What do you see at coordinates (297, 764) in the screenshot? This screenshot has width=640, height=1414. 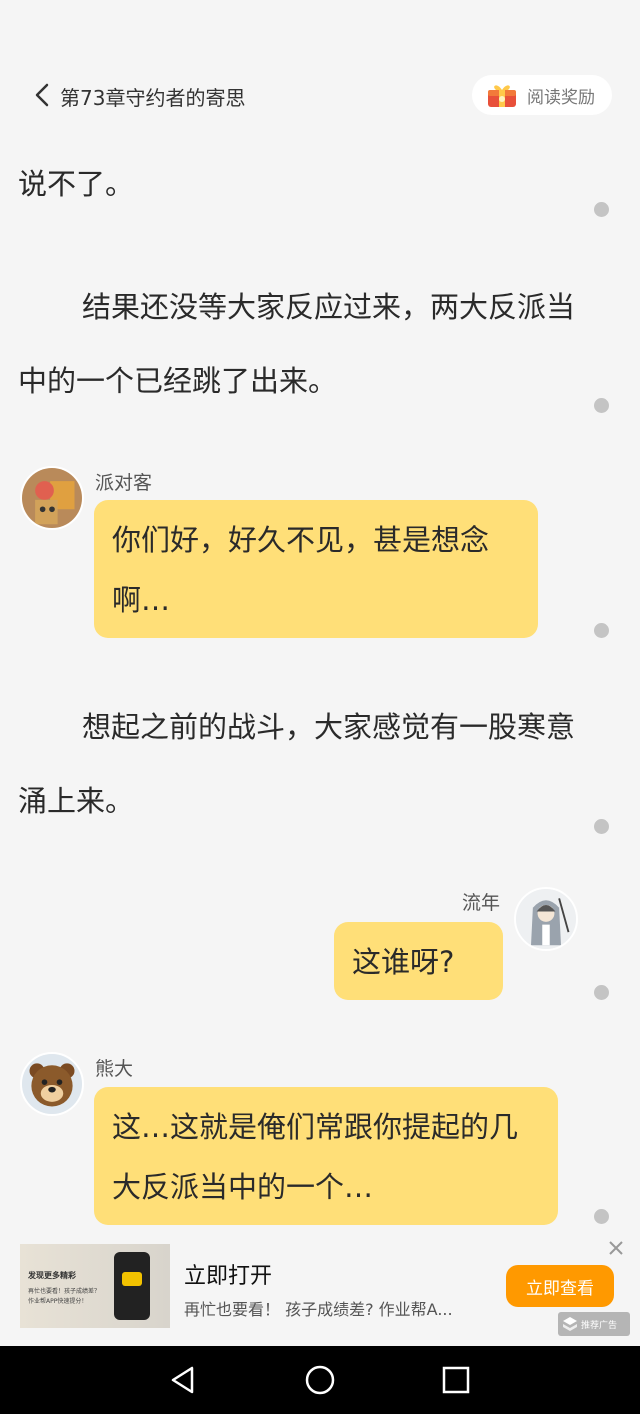 I see `story-paragraph: 想起之前的战斗，大家感觉有一股寒意涌上来。` at bounding box center [297, 764].